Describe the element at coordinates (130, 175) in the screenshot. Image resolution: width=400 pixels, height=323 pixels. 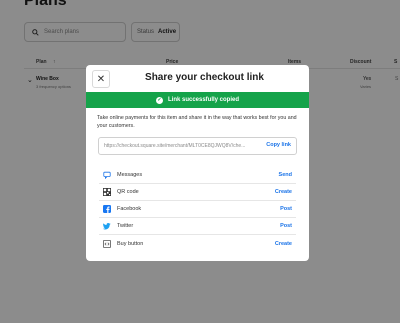
I see `option-label: Messages` at that location.